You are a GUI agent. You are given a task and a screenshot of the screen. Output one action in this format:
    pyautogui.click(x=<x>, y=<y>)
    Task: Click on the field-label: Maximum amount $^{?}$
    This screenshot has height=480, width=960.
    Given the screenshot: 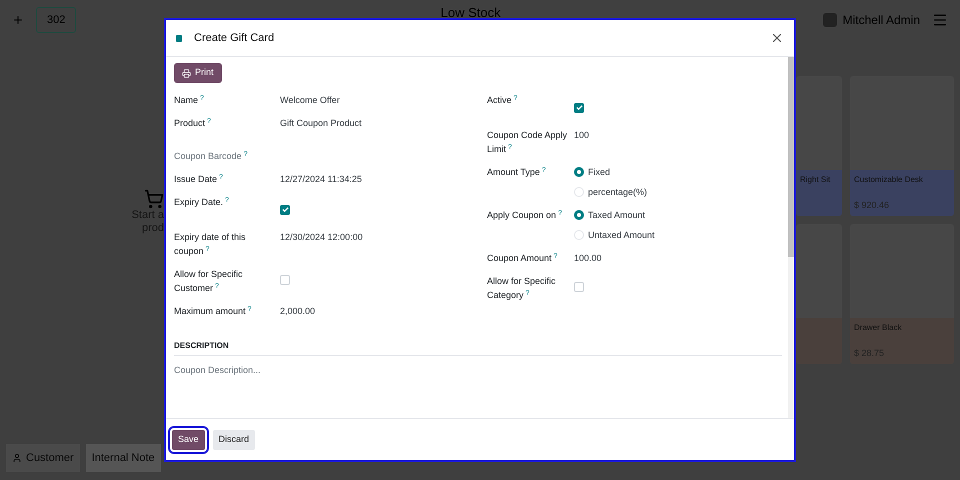 What is the action you would take?
    pyautogui.click(x=213, y=311)
    